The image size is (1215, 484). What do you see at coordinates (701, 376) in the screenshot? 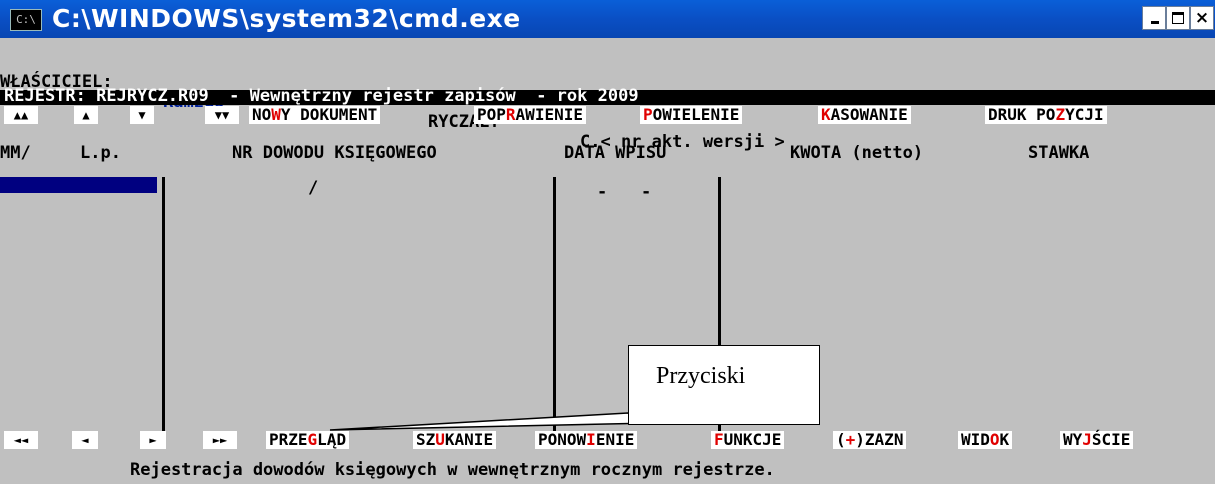
I see `callout-label: Przyciski` at bounding box center [701, 376].